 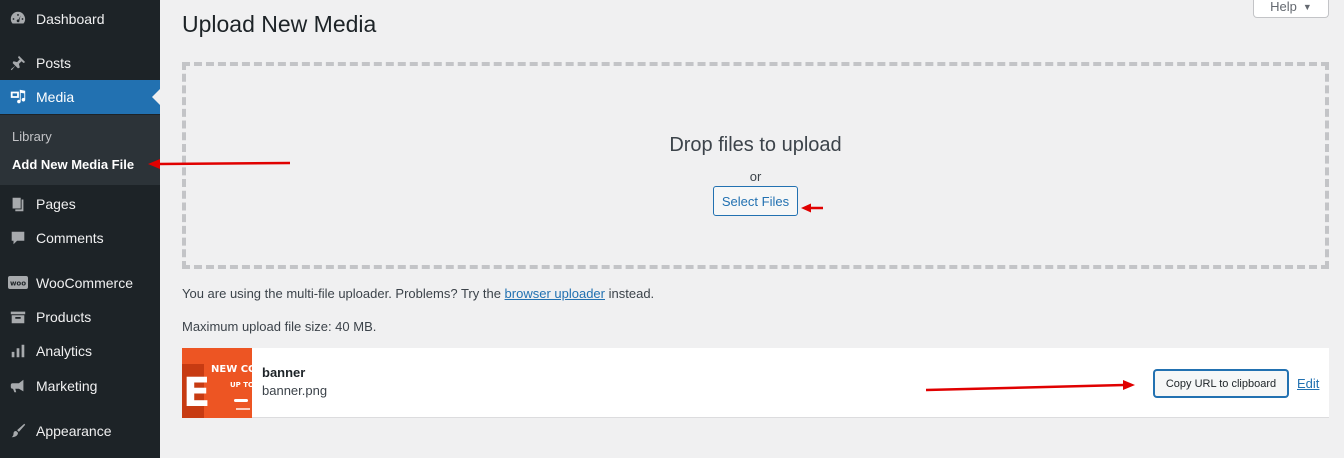 What do you see at coordinates (231, 369) in the screenshot?
I see `thumb-line1: NEW CO` at bounding box center [231, 369].